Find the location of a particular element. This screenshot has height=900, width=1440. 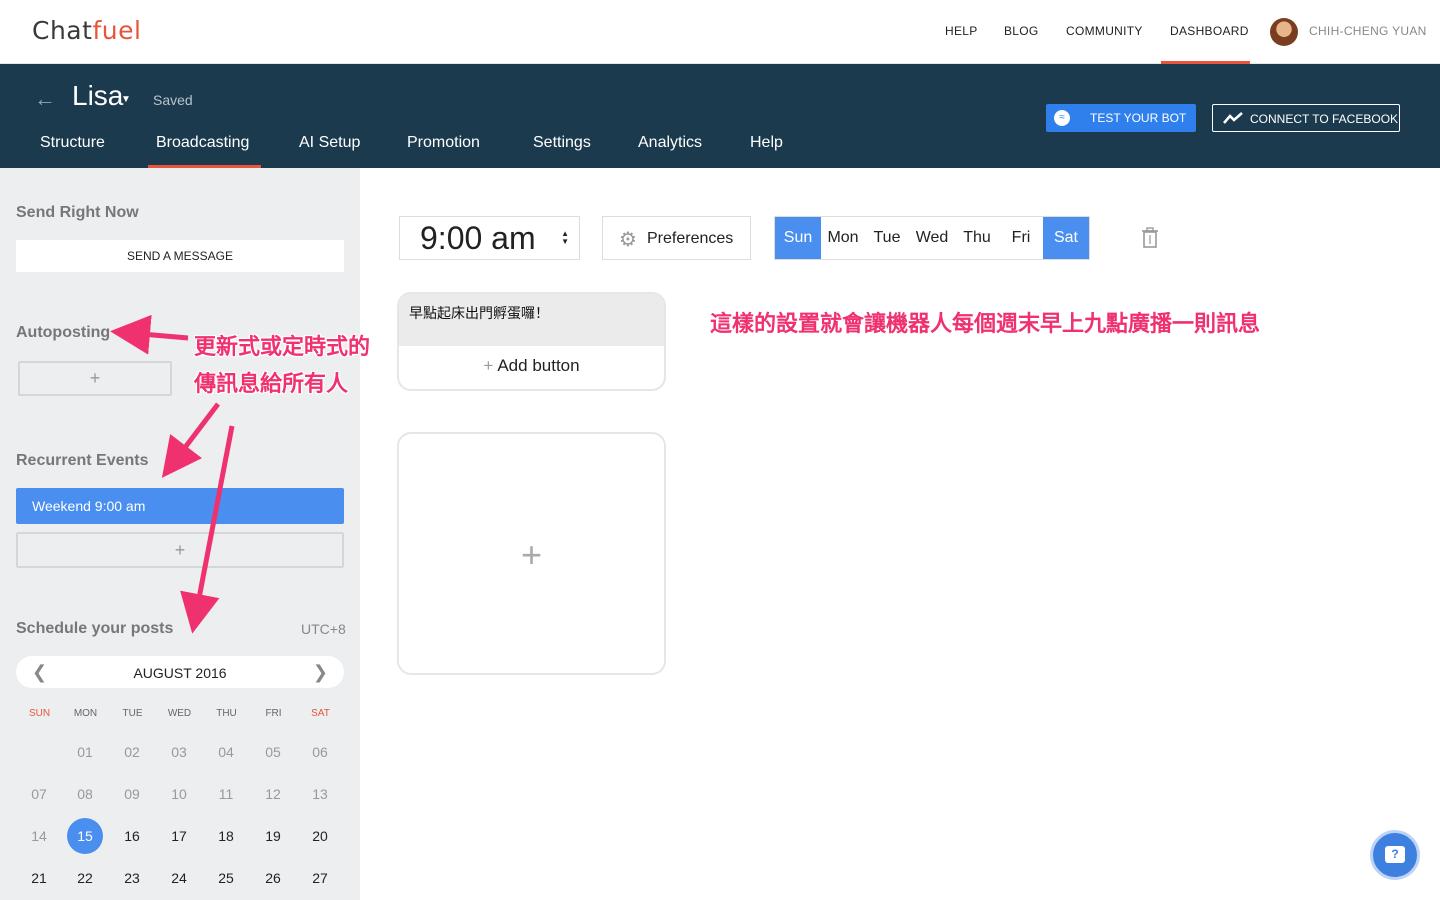

day-toggle-tue: Tue is located at coordinates (887, 238).